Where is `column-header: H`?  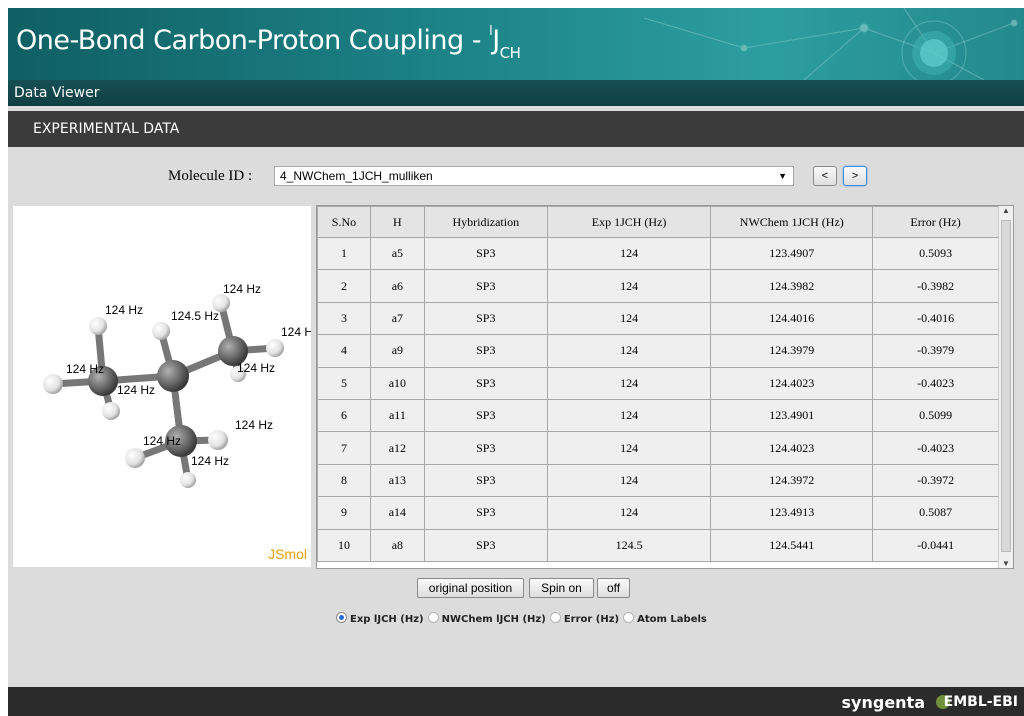 column-header: H is located at coordinates (397, 222).